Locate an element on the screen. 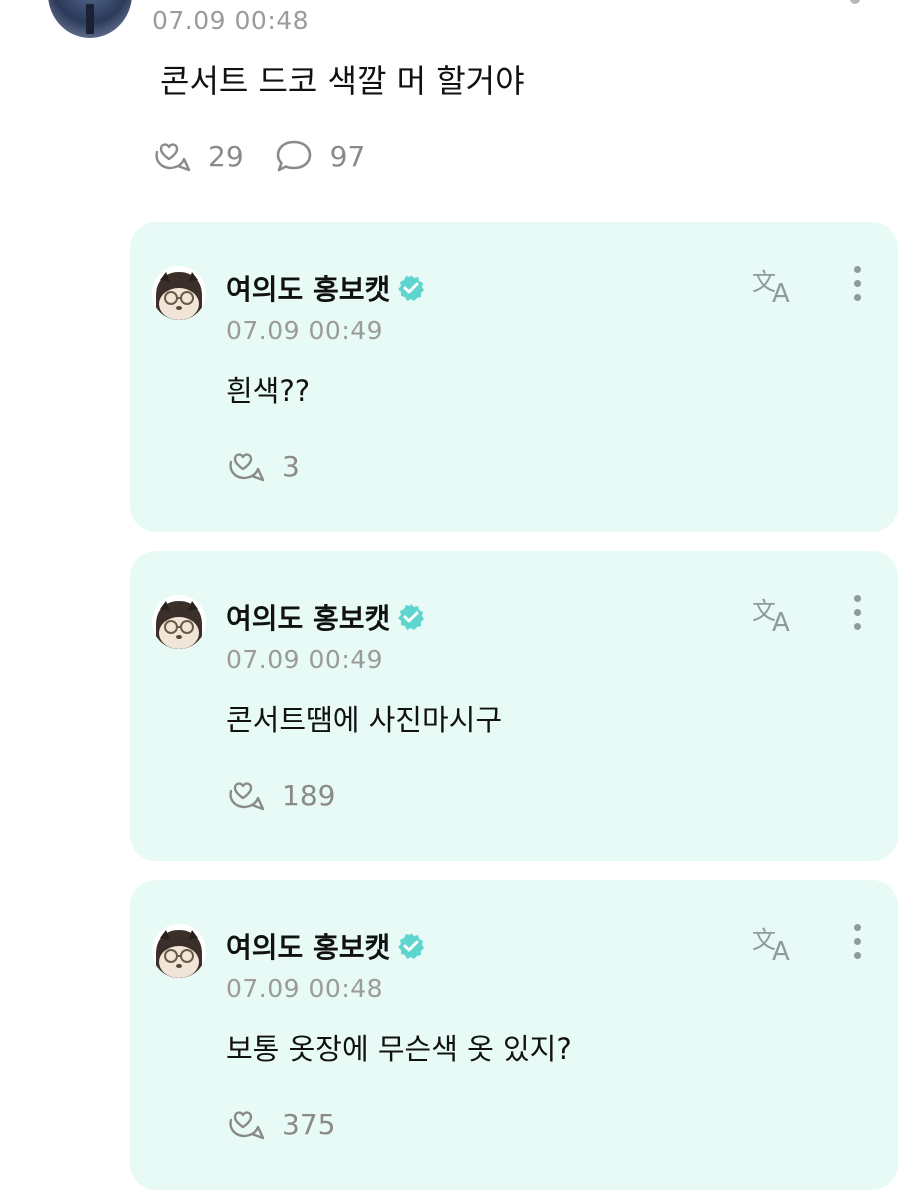  reply-like-count: 189 is located at coordinates (309, 795).